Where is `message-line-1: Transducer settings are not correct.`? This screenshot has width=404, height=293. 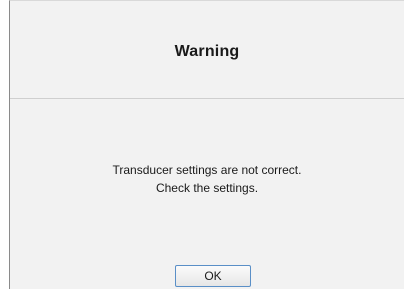
message-line-1: Transducer settings are not correct. is located at coordinates (207, 170).